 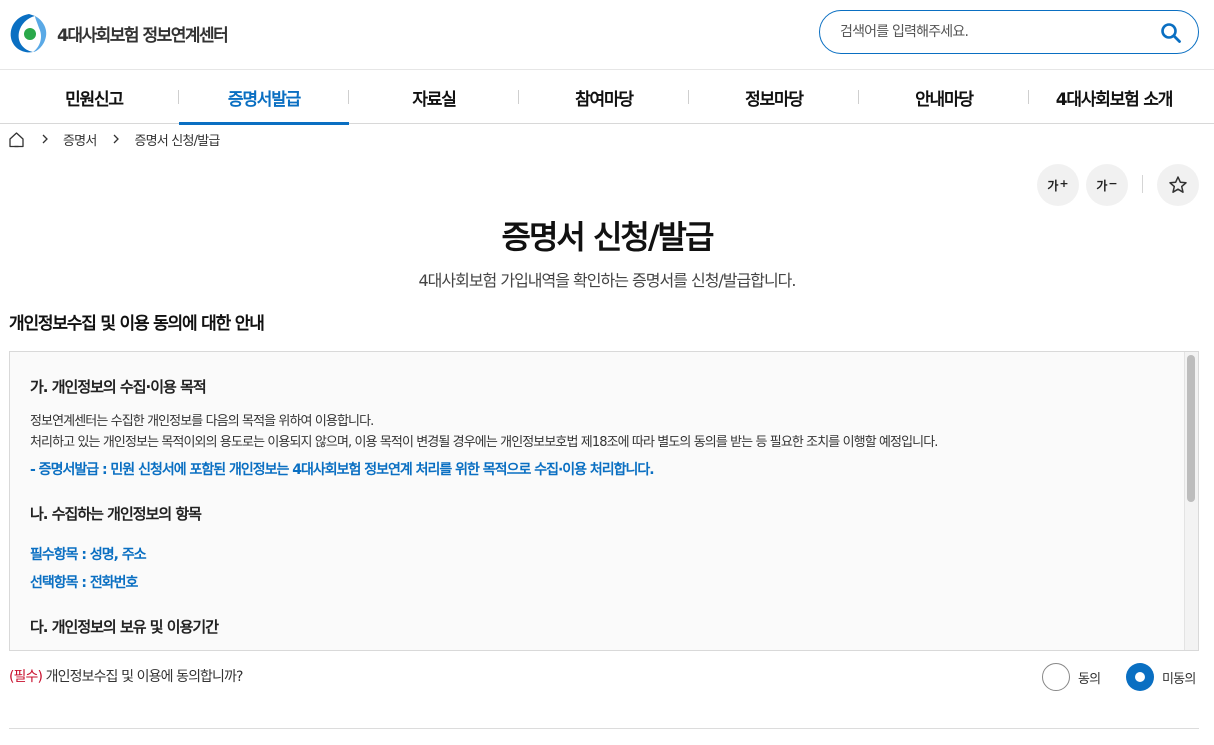 I want to click on breadcrumb-item: 증명서, so click(x=80, y=139).